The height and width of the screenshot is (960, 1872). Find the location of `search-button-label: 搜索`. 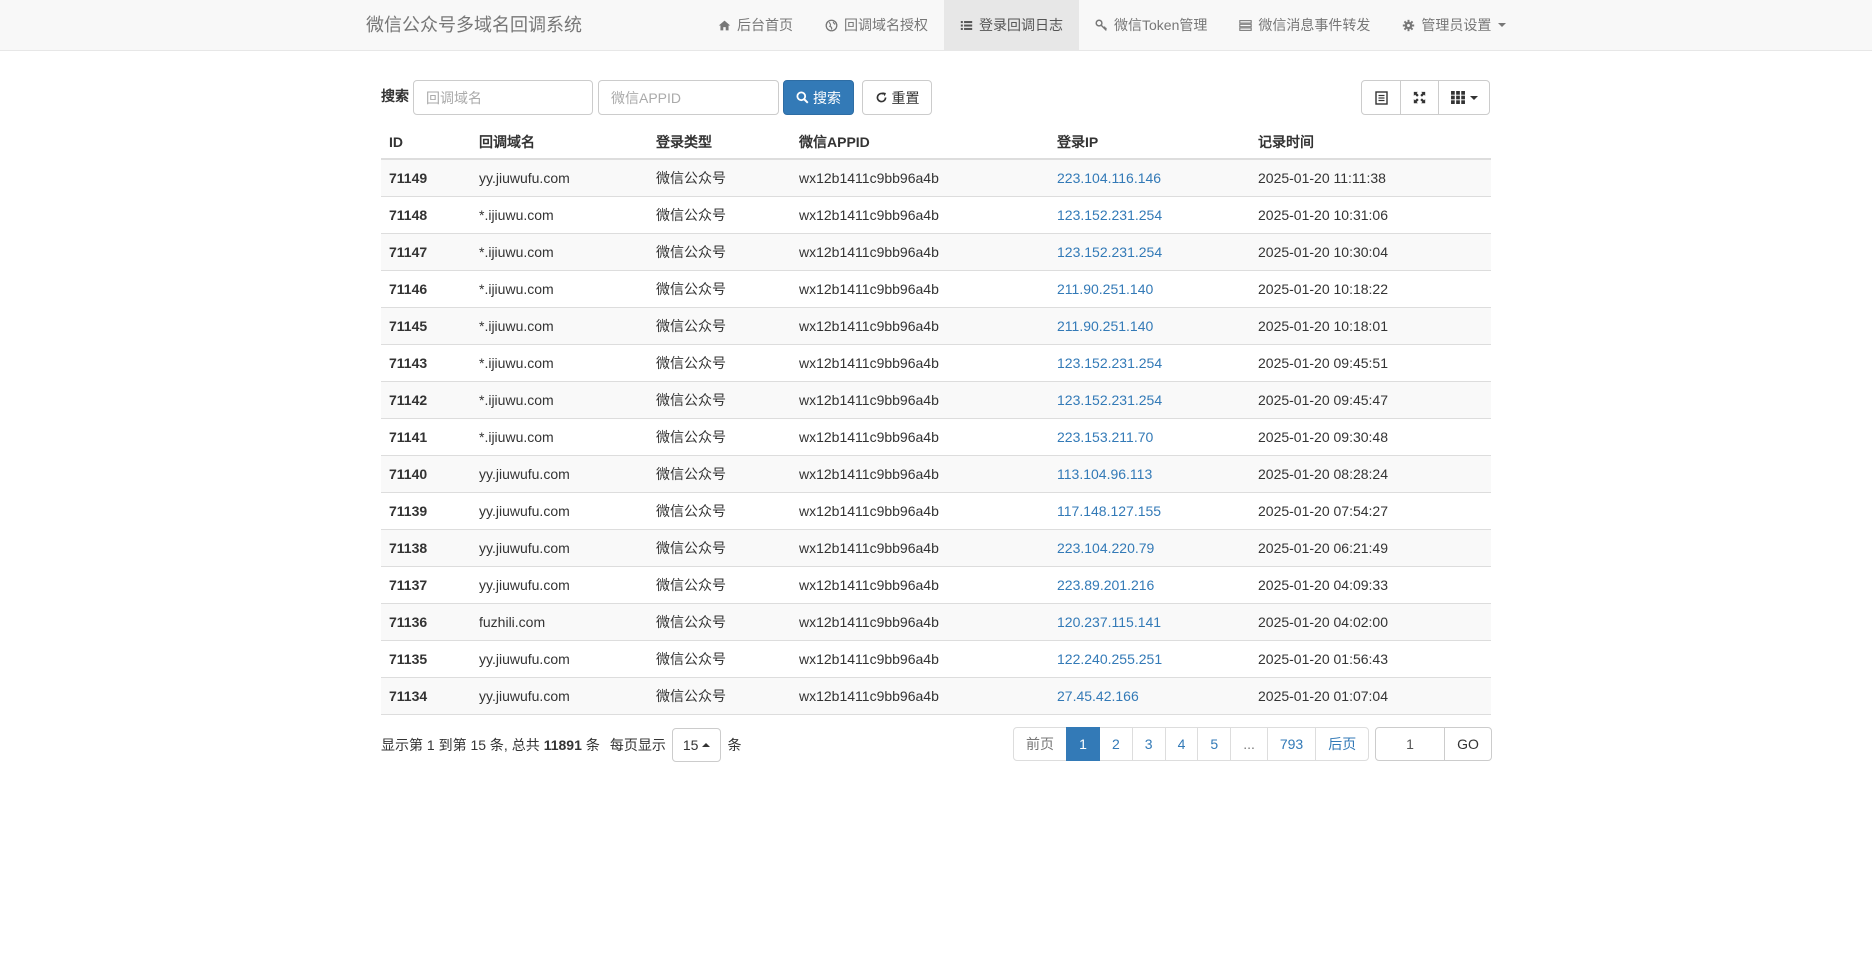

search-button-label: 搜索 is located at coordinates (827, 97).